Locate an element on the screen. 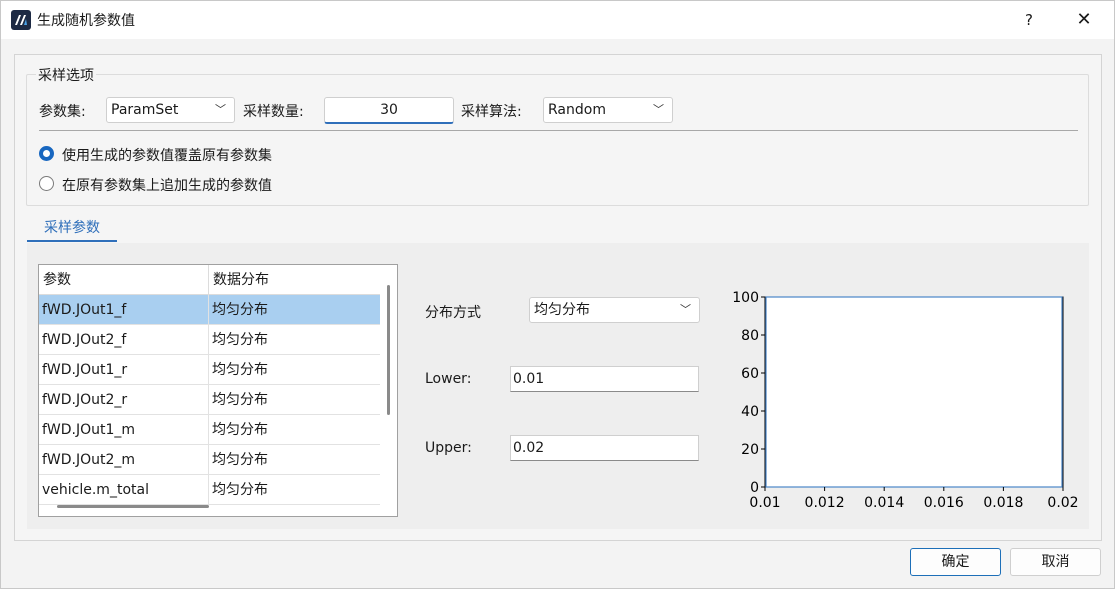 This screenshot has width=1115, height=589. param-cell: vehicle.m_total is located at coordinates (124, 490).